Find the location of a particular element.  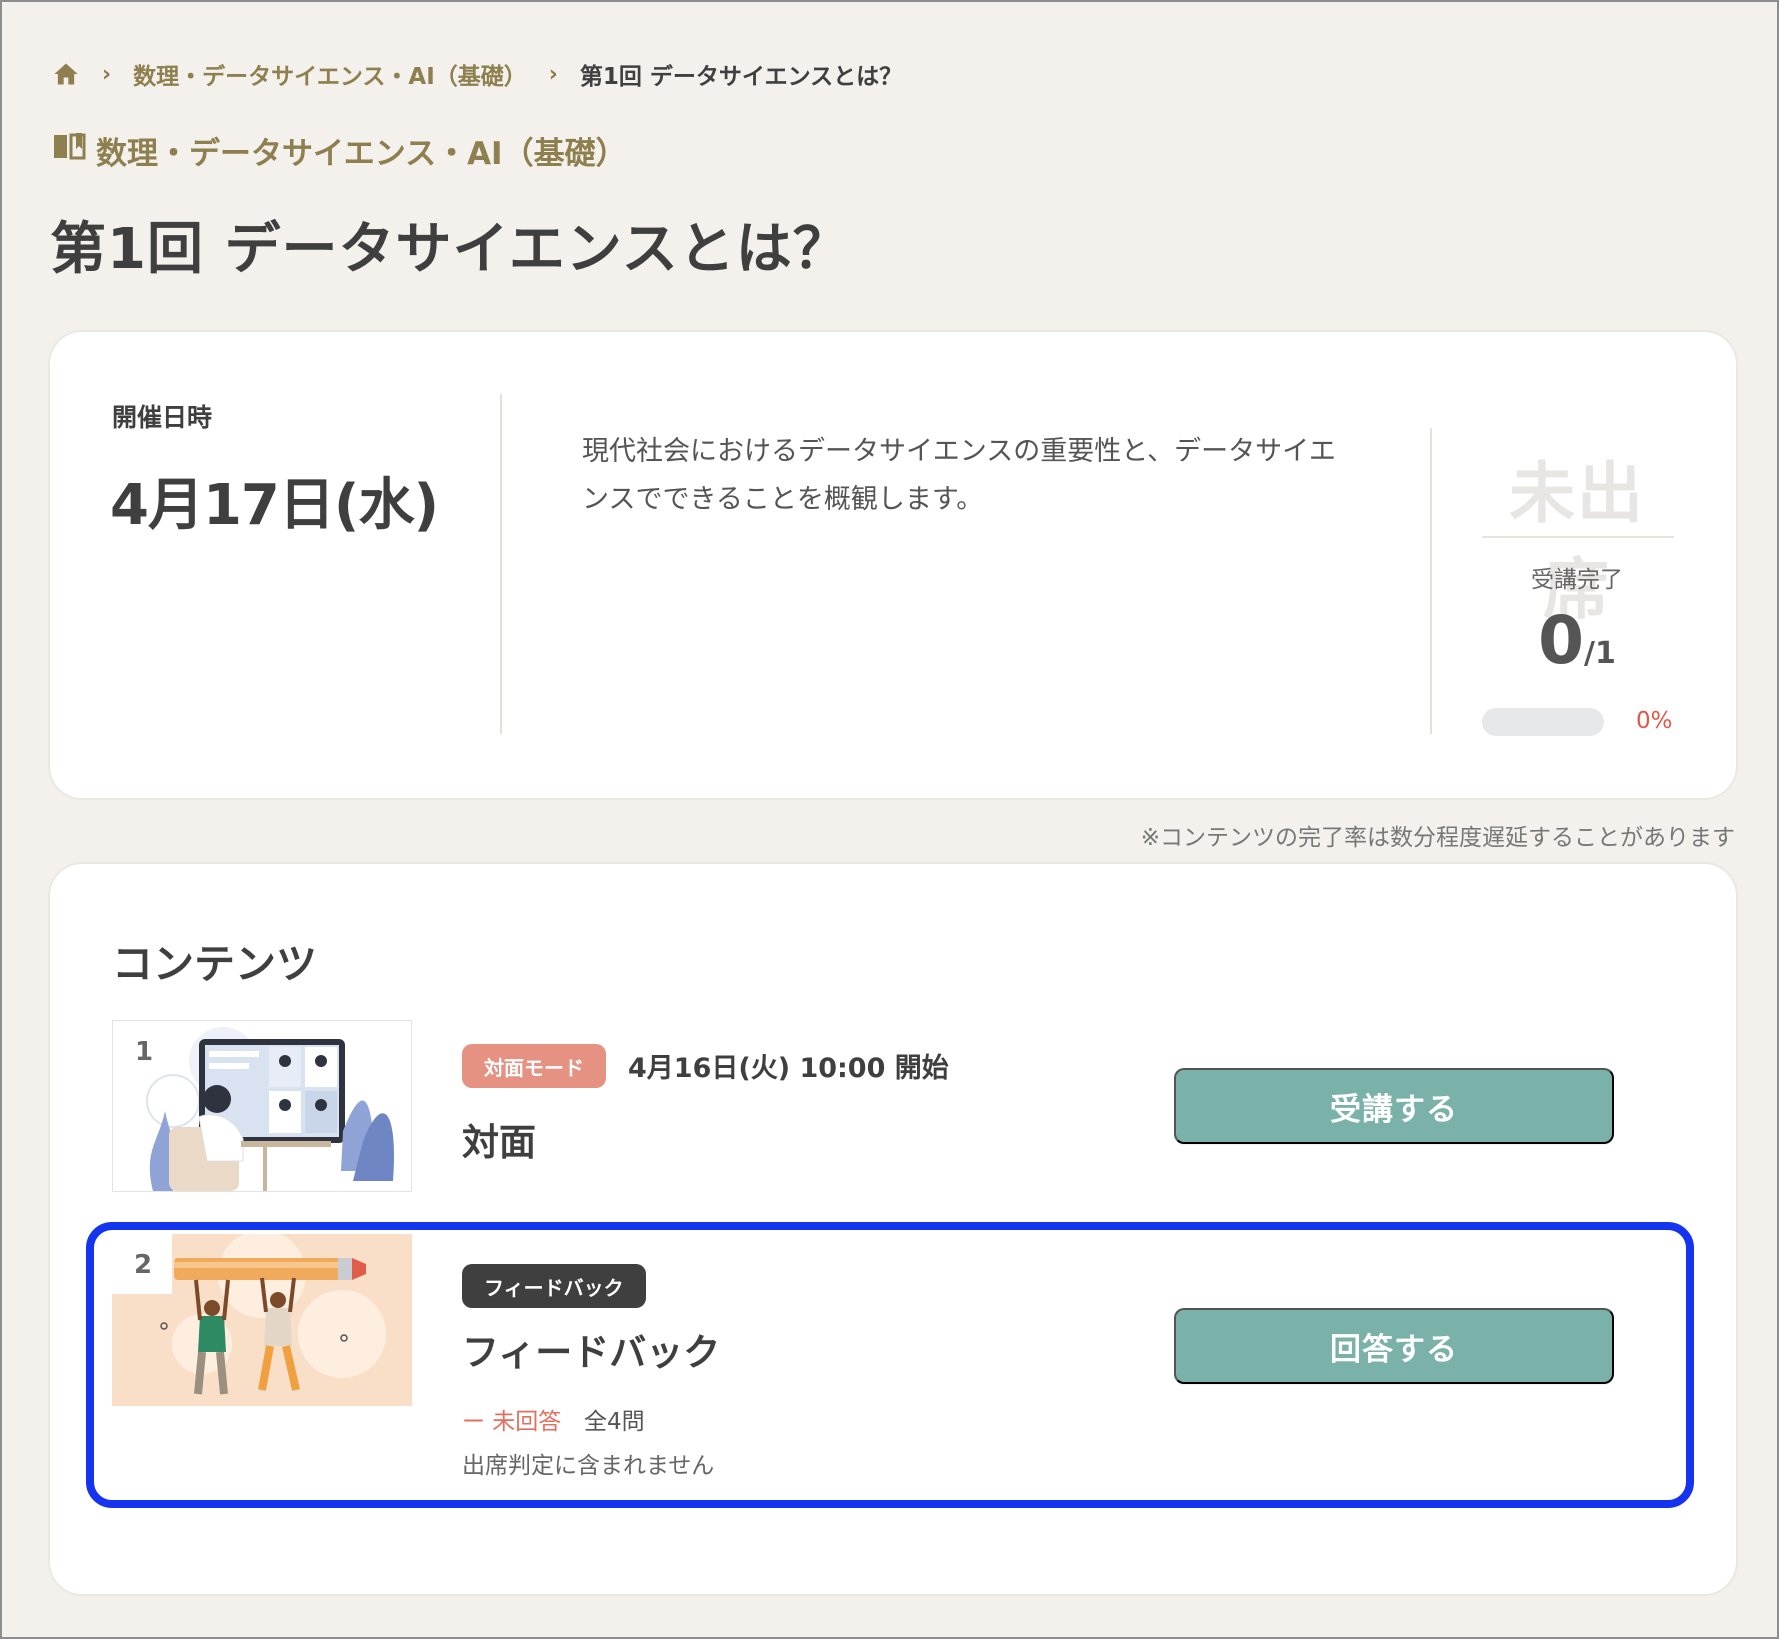

completion-label: 受講完了 is located at coordinates (1577, 580).